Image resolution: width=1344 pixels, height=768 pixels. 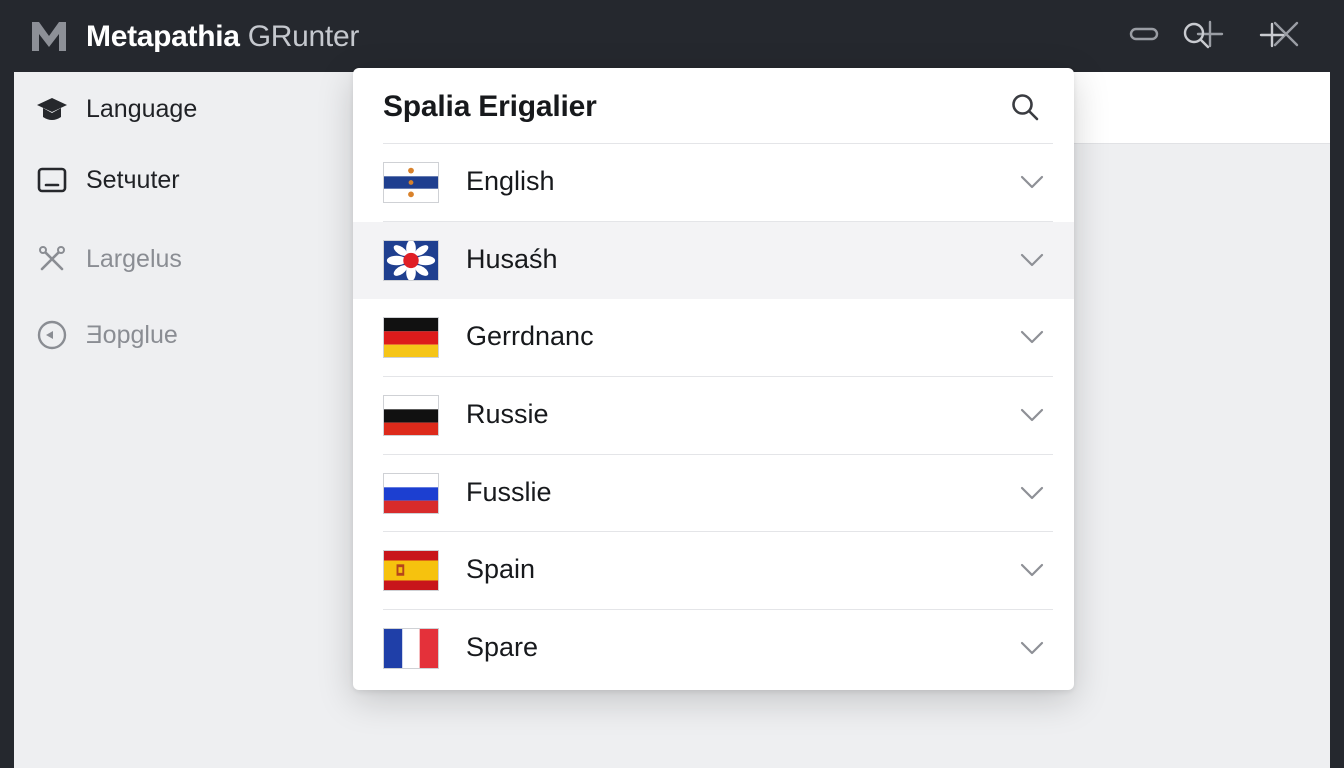 I want to click on language-option-russie: Russie, so click(x=713, y=416).